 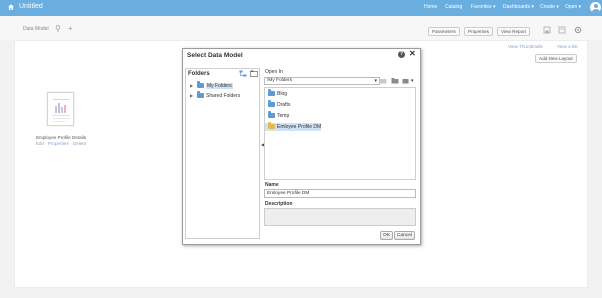 I want to click on nav-favorites: Favorites ▾, so click(x=483, y=7).